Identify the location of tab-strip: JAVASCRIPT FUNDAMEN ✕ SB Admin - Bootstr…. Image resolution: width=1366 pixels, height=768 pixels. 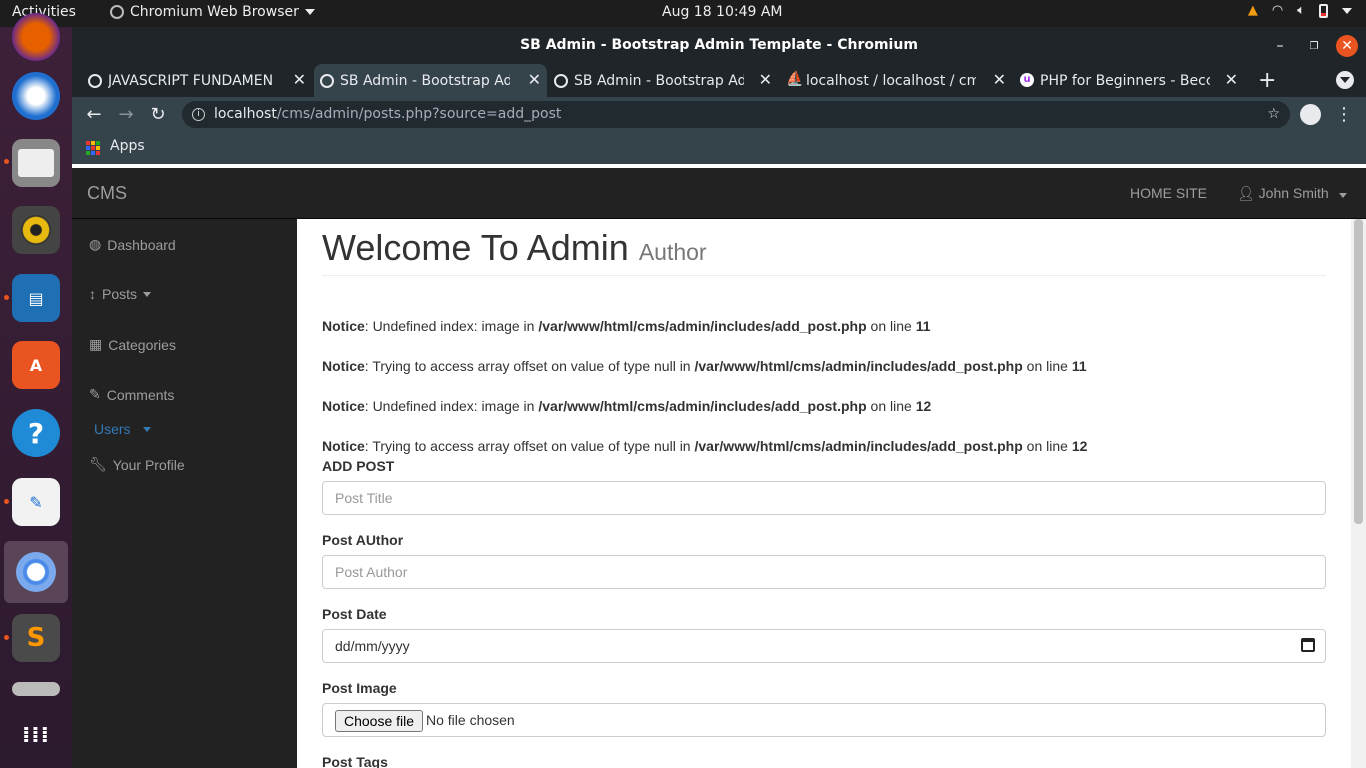
(719, 80).